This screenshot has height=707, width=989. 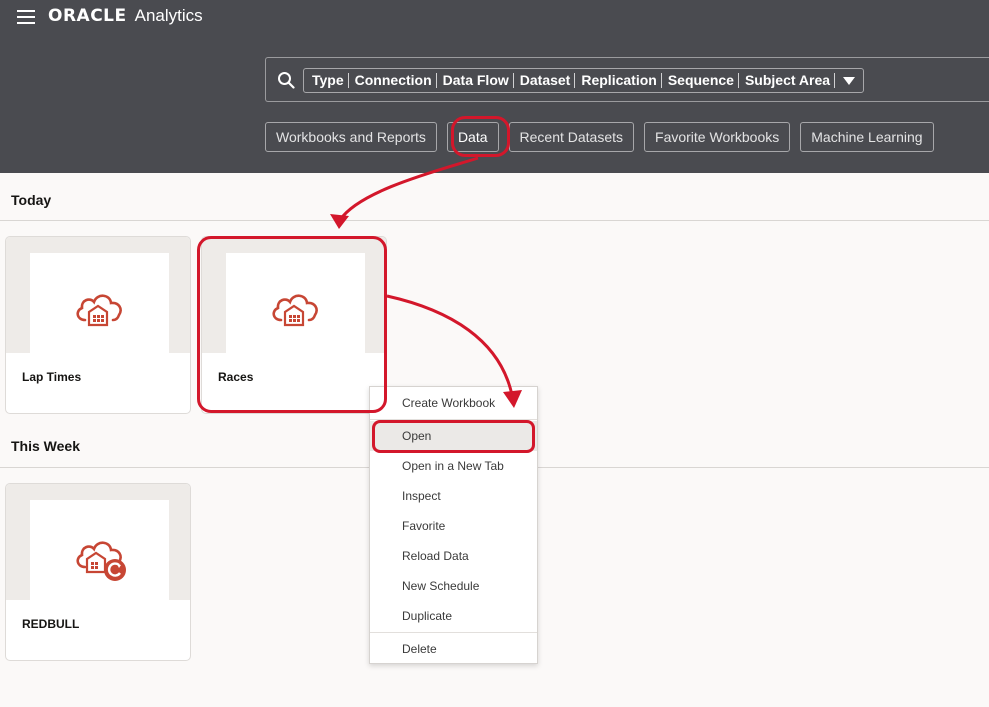 What do you see at coordinates (453, 466) in the screenshot?
I see `menu-item-open-new-tab: Open in a New Tab` at bounding box center [453, 466].